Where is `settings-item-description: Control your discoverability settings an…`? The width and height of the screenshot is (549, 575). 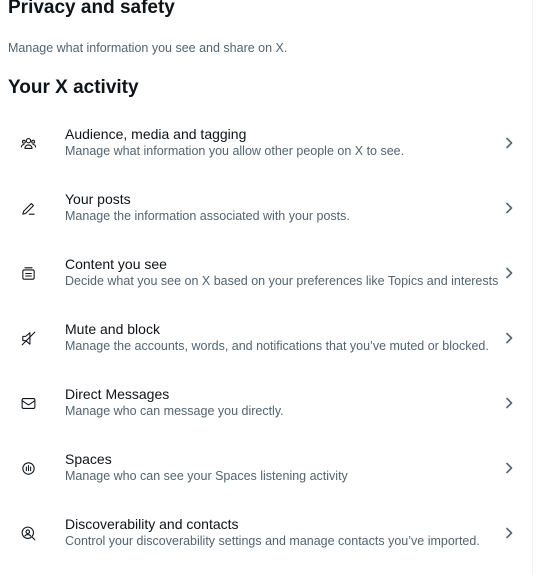
settings-item-description: Control your discoverability settings an… is located at coordinates (272, 541).